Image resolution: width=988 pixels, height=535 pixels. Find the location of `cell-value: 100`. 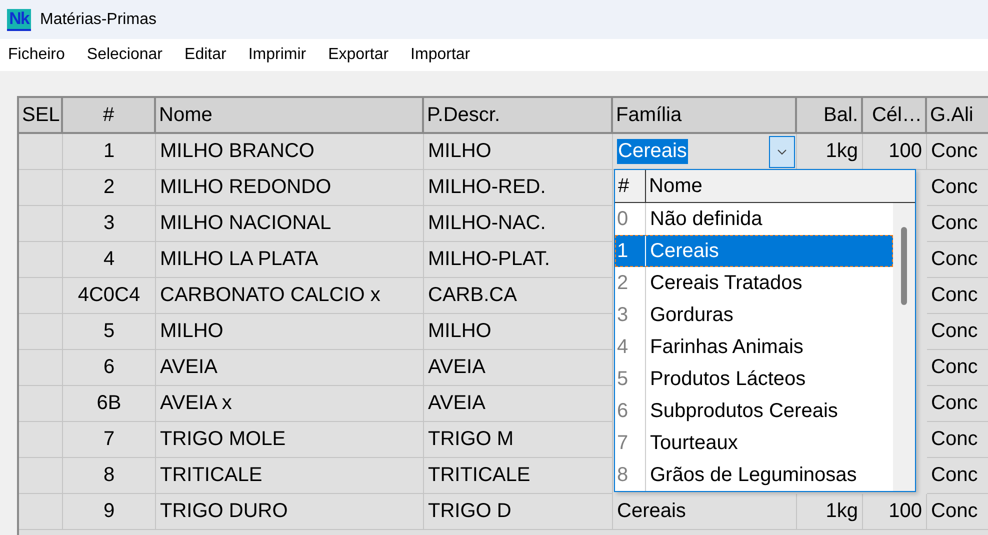

cell-value: 100 is located at coordinates (895, 512).